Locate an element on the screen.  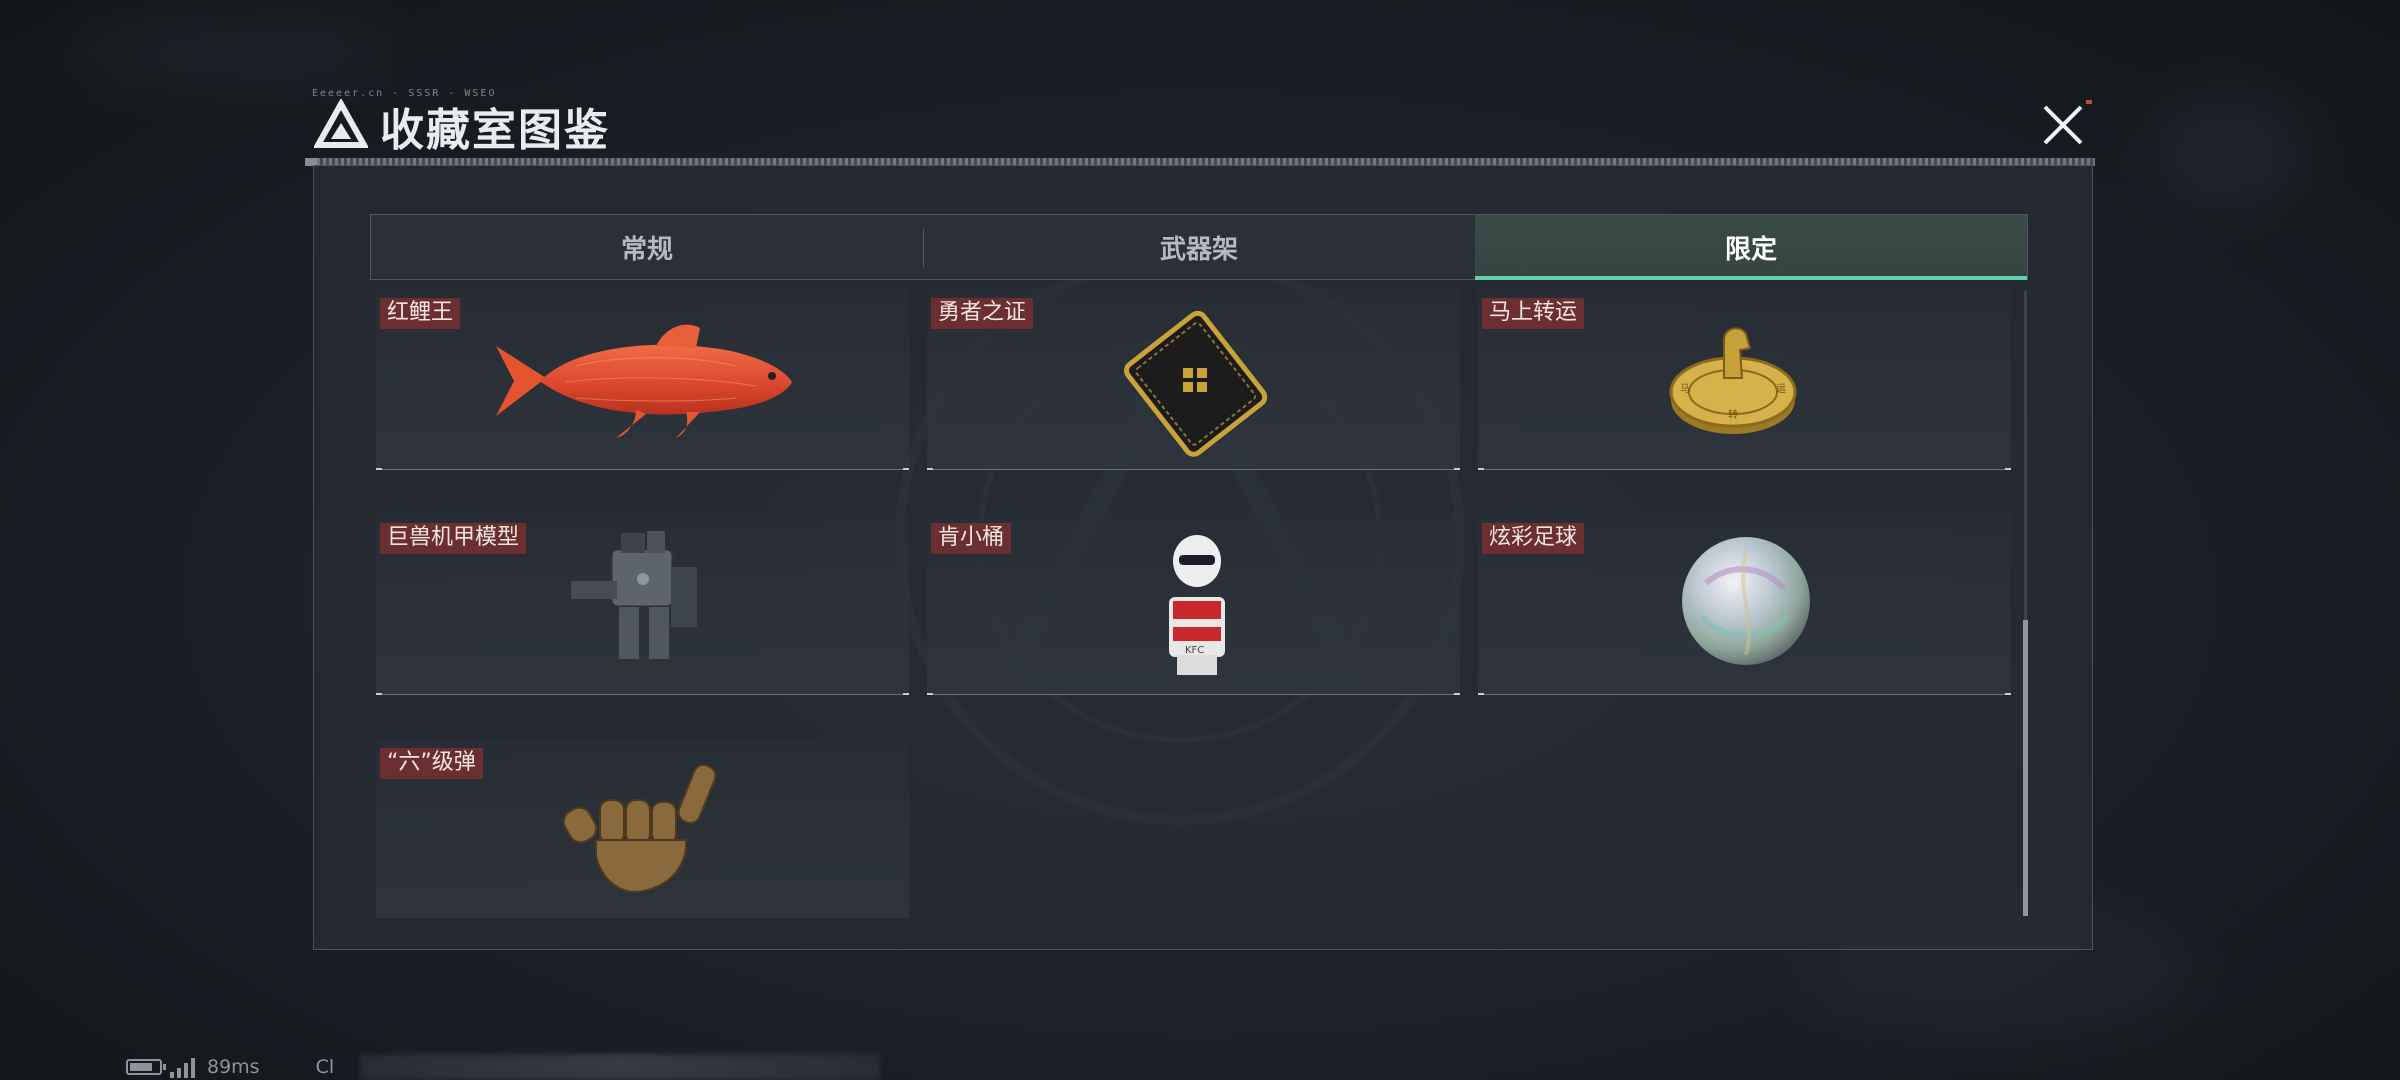
collection-card-kfc-bucket: 肯小桶 KFC is located at coordinates (1193, 604).